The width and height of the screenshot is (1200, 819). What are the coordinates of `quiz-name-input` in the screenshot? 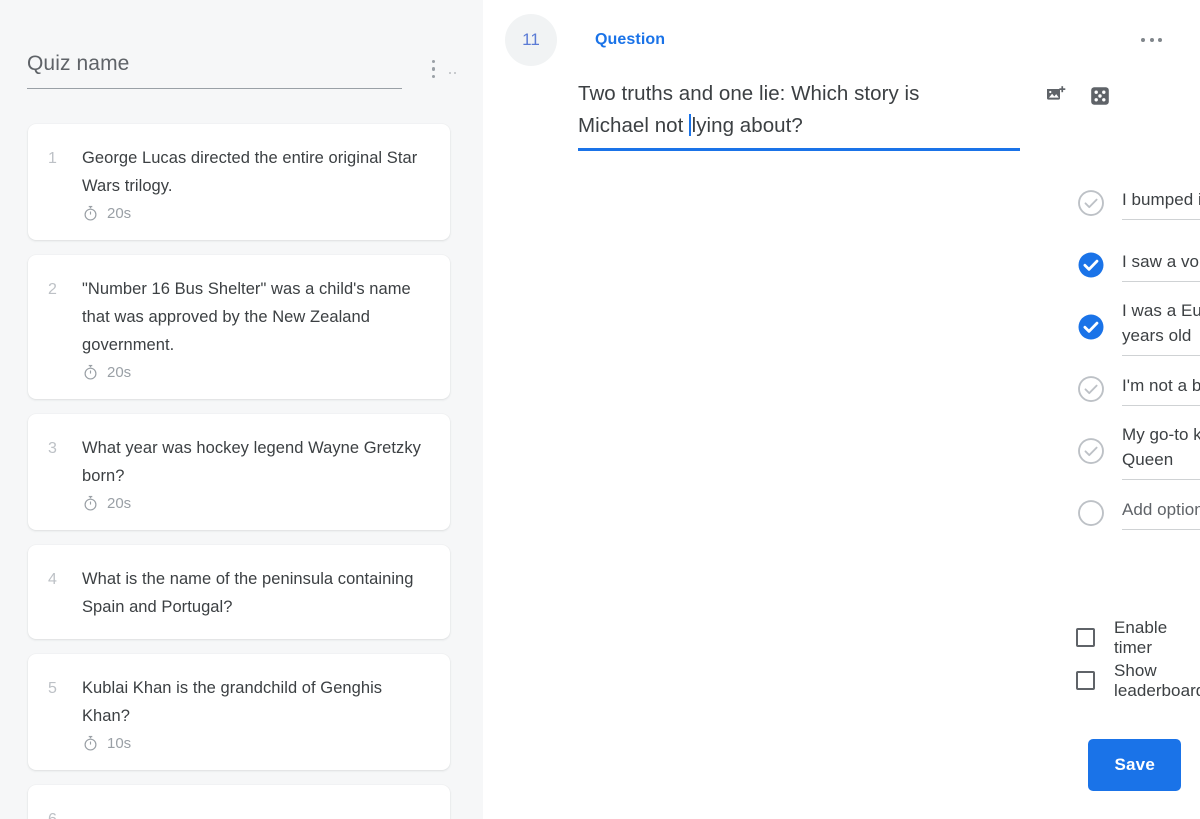 It's located at (214, 70).